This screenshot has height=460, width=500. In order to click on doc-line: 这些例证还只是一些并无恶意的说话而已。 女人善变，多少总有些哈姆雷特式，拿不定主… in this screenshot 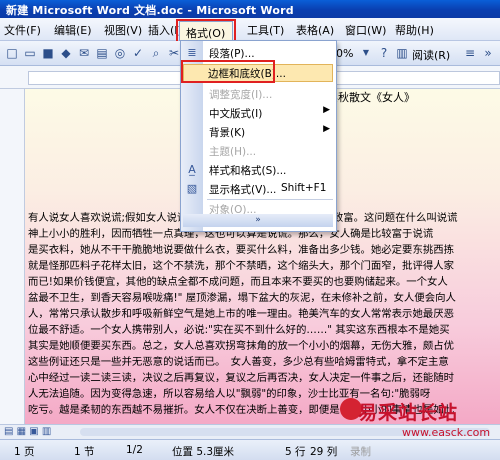, I will do `click(238, 362)`.